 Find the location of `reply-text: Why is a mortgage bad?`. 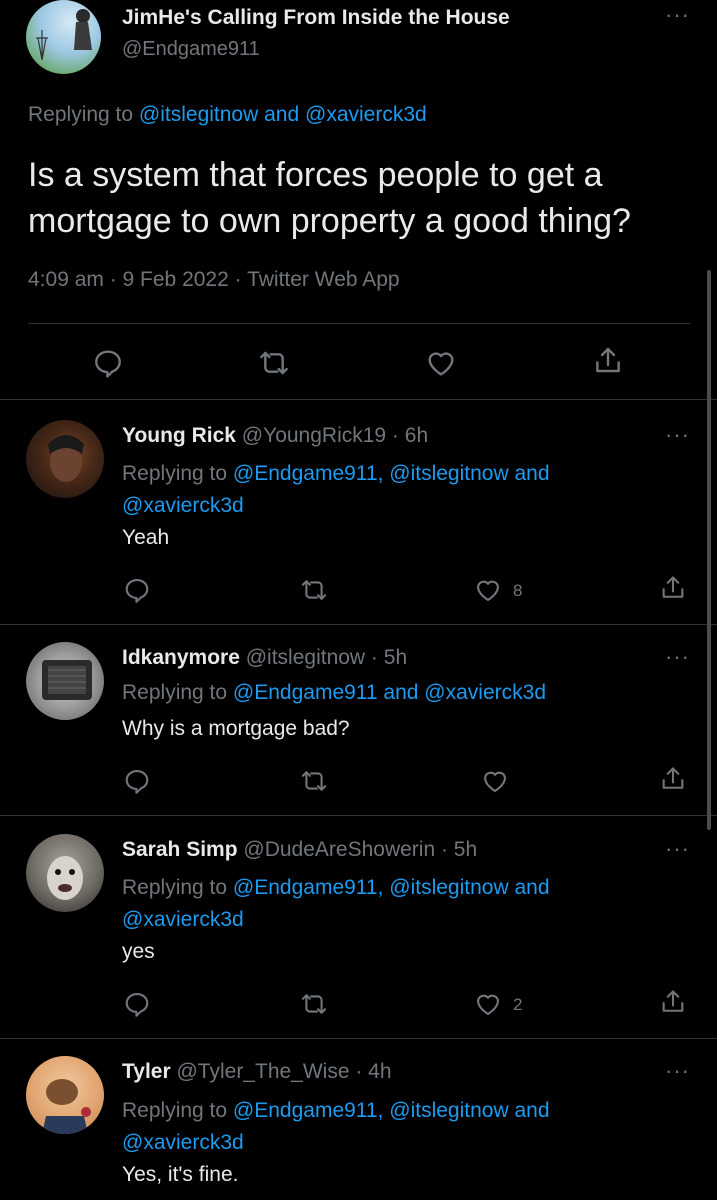

reply-text: Why is a mortgage bad? is located at coordinates (236, 728).